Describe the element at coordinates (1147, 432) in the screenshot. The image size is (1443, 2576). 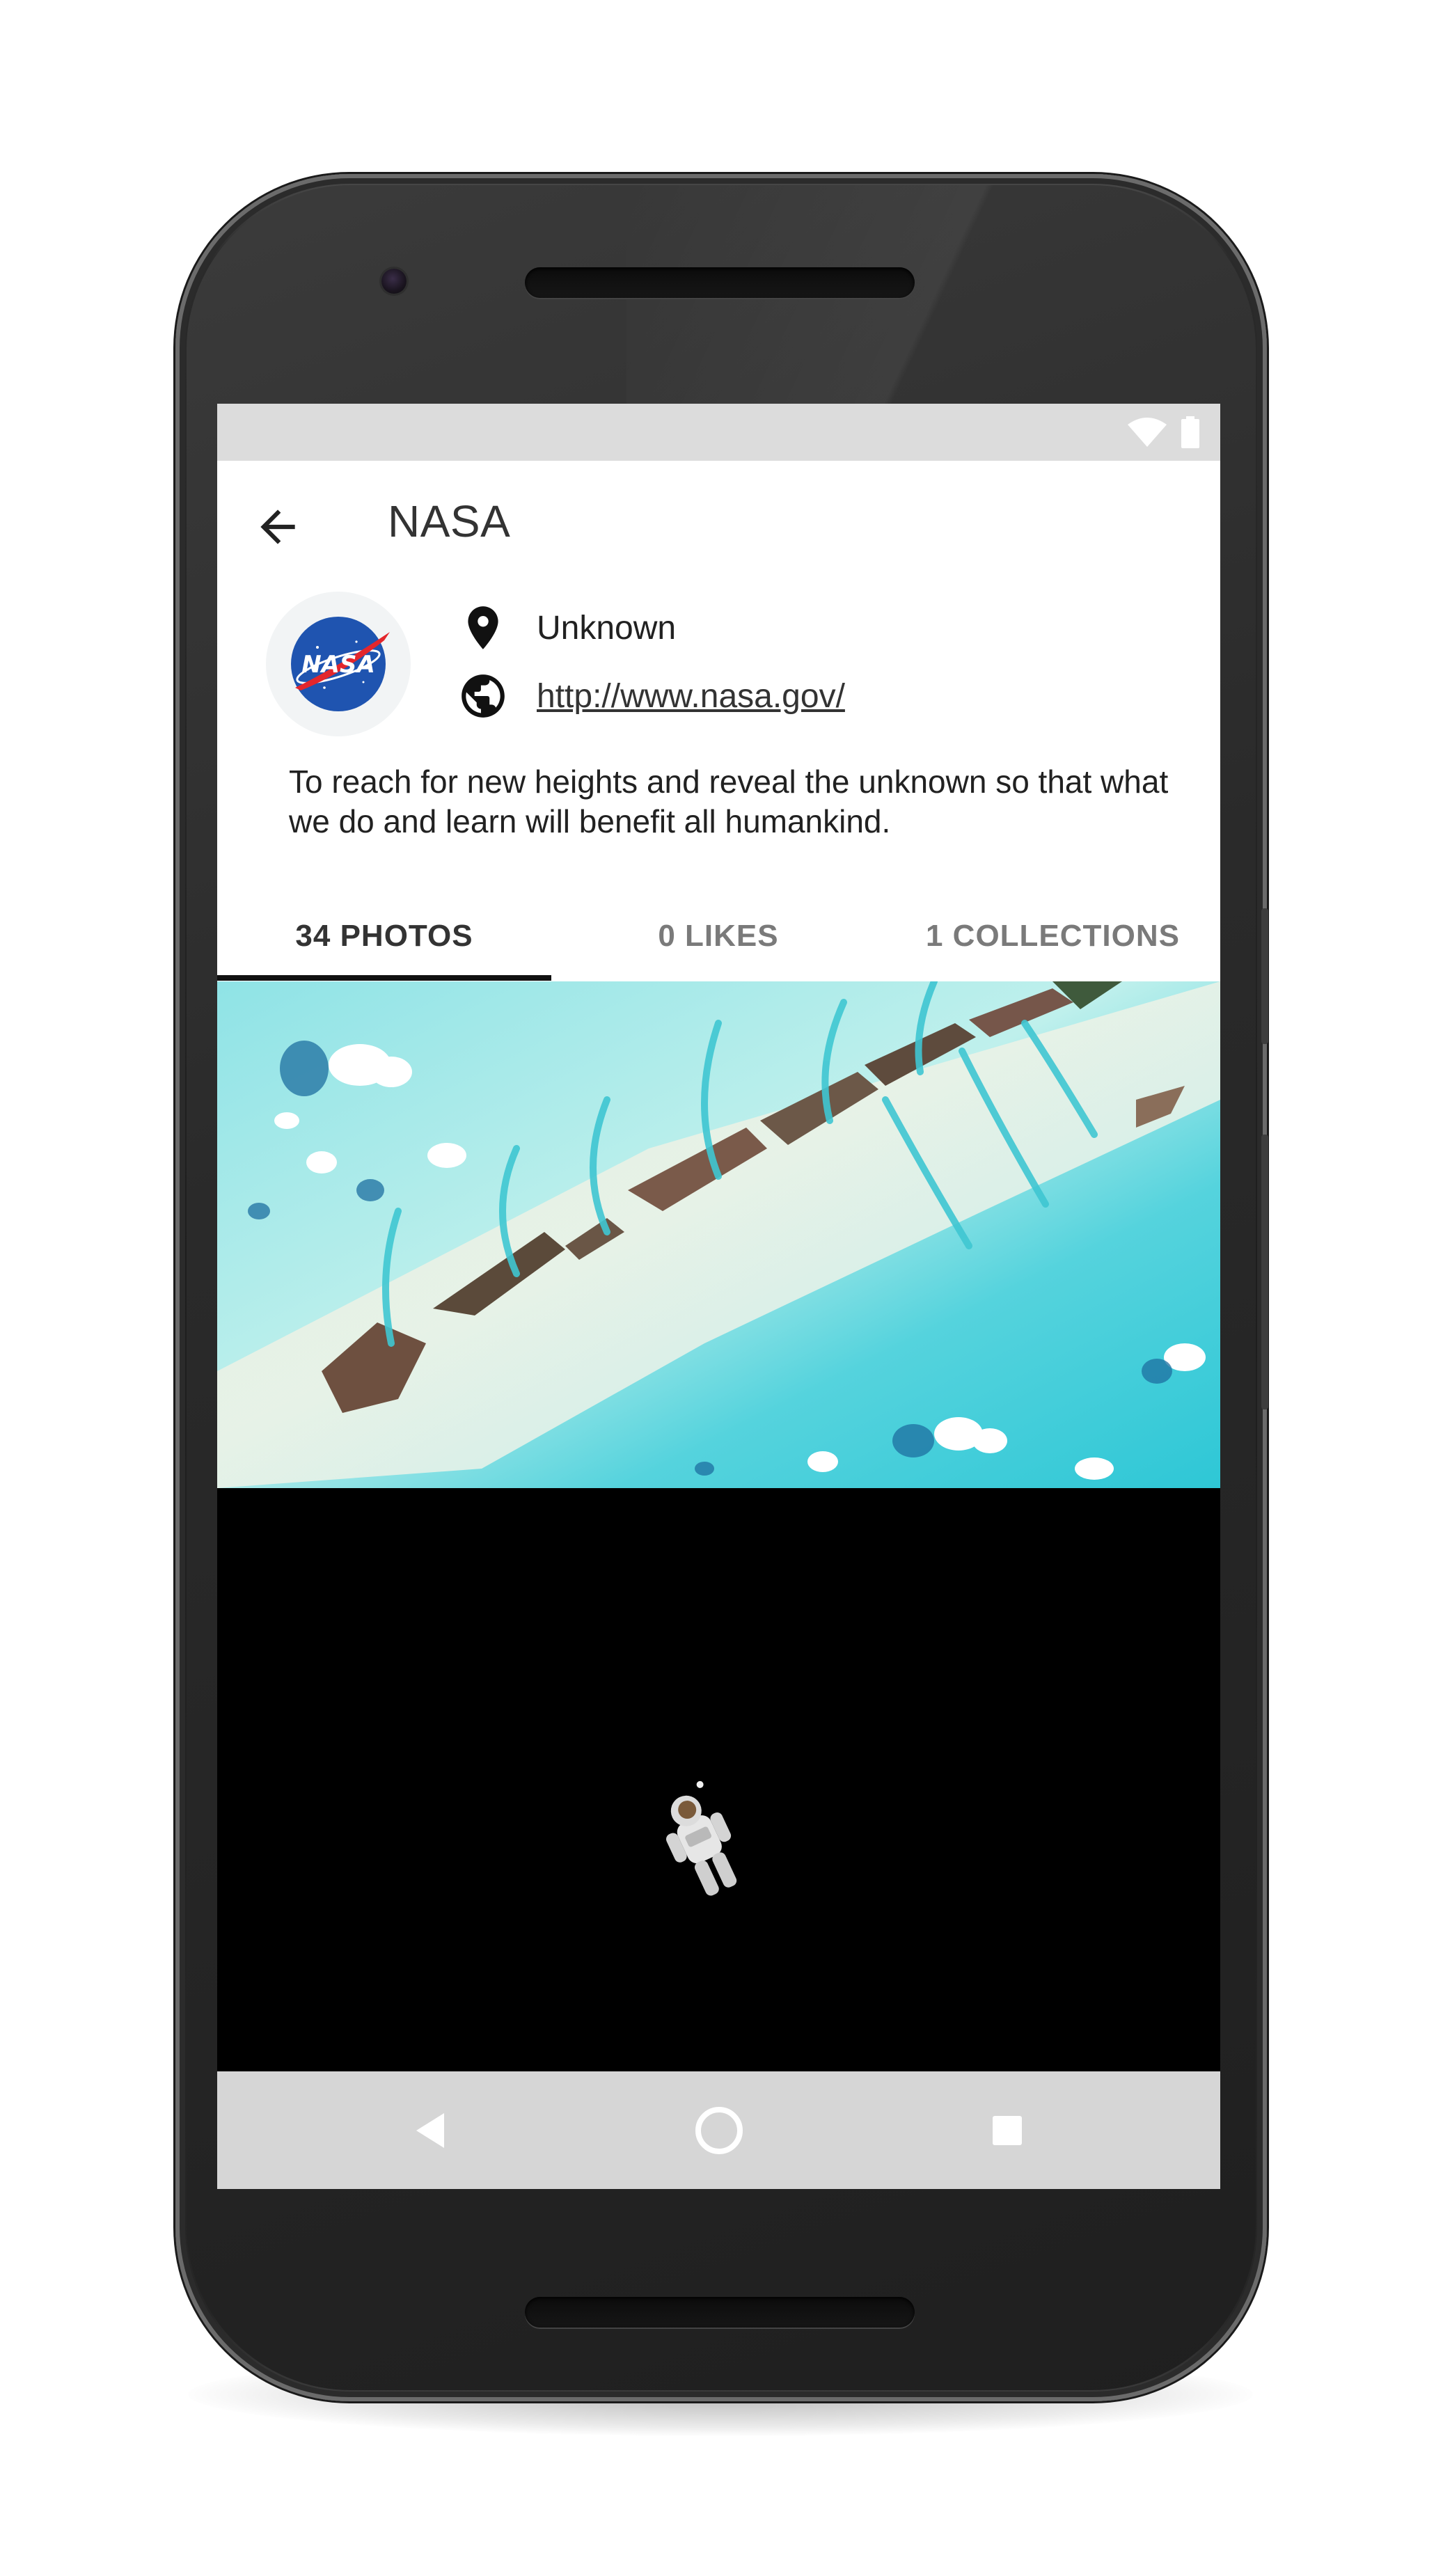
I see `wifi-icon` at that location.